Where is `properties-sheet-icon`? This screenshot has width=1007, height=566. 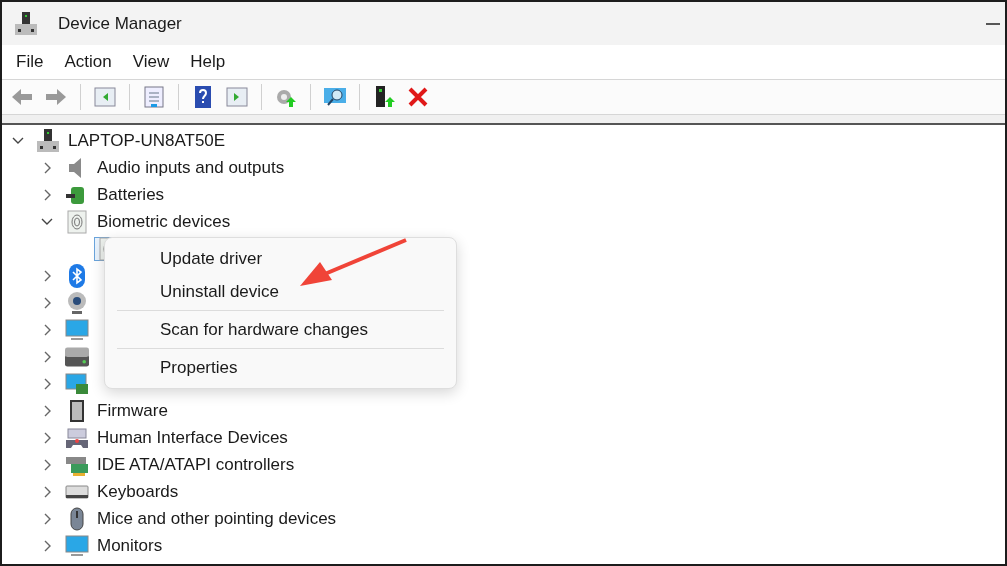
properties-sheet-icon is located at coordinates (154, 97).